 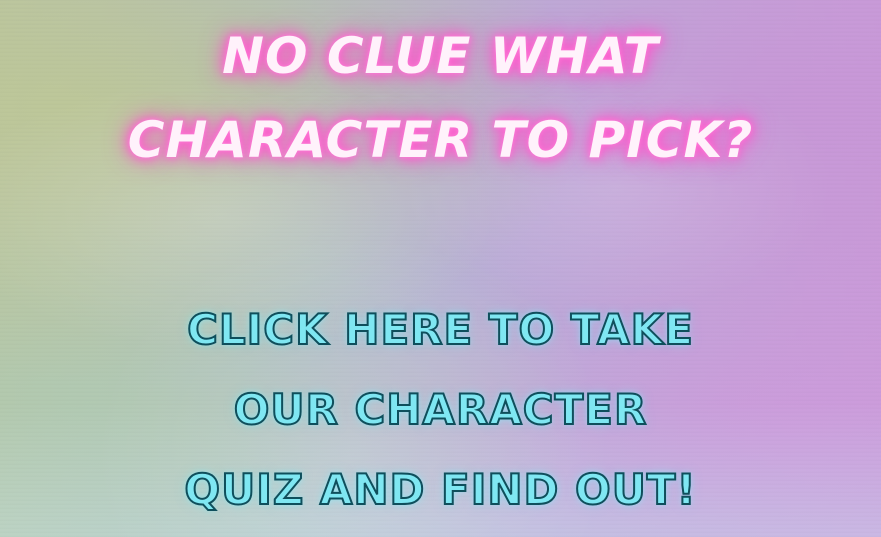 What do you see at coordinates (440, 56) in the screenshot?
I see `headline-line-1: NO CLUE WHAT` at bounding box center [440, 56].